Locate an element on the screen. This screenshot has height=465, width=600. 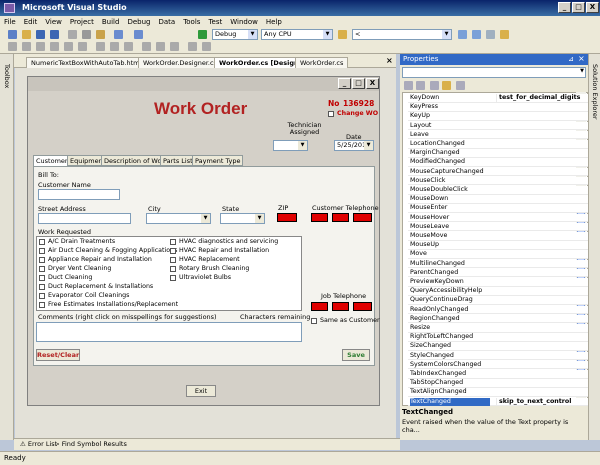
menu-debug: Debug is located at coordinates (138, 22).